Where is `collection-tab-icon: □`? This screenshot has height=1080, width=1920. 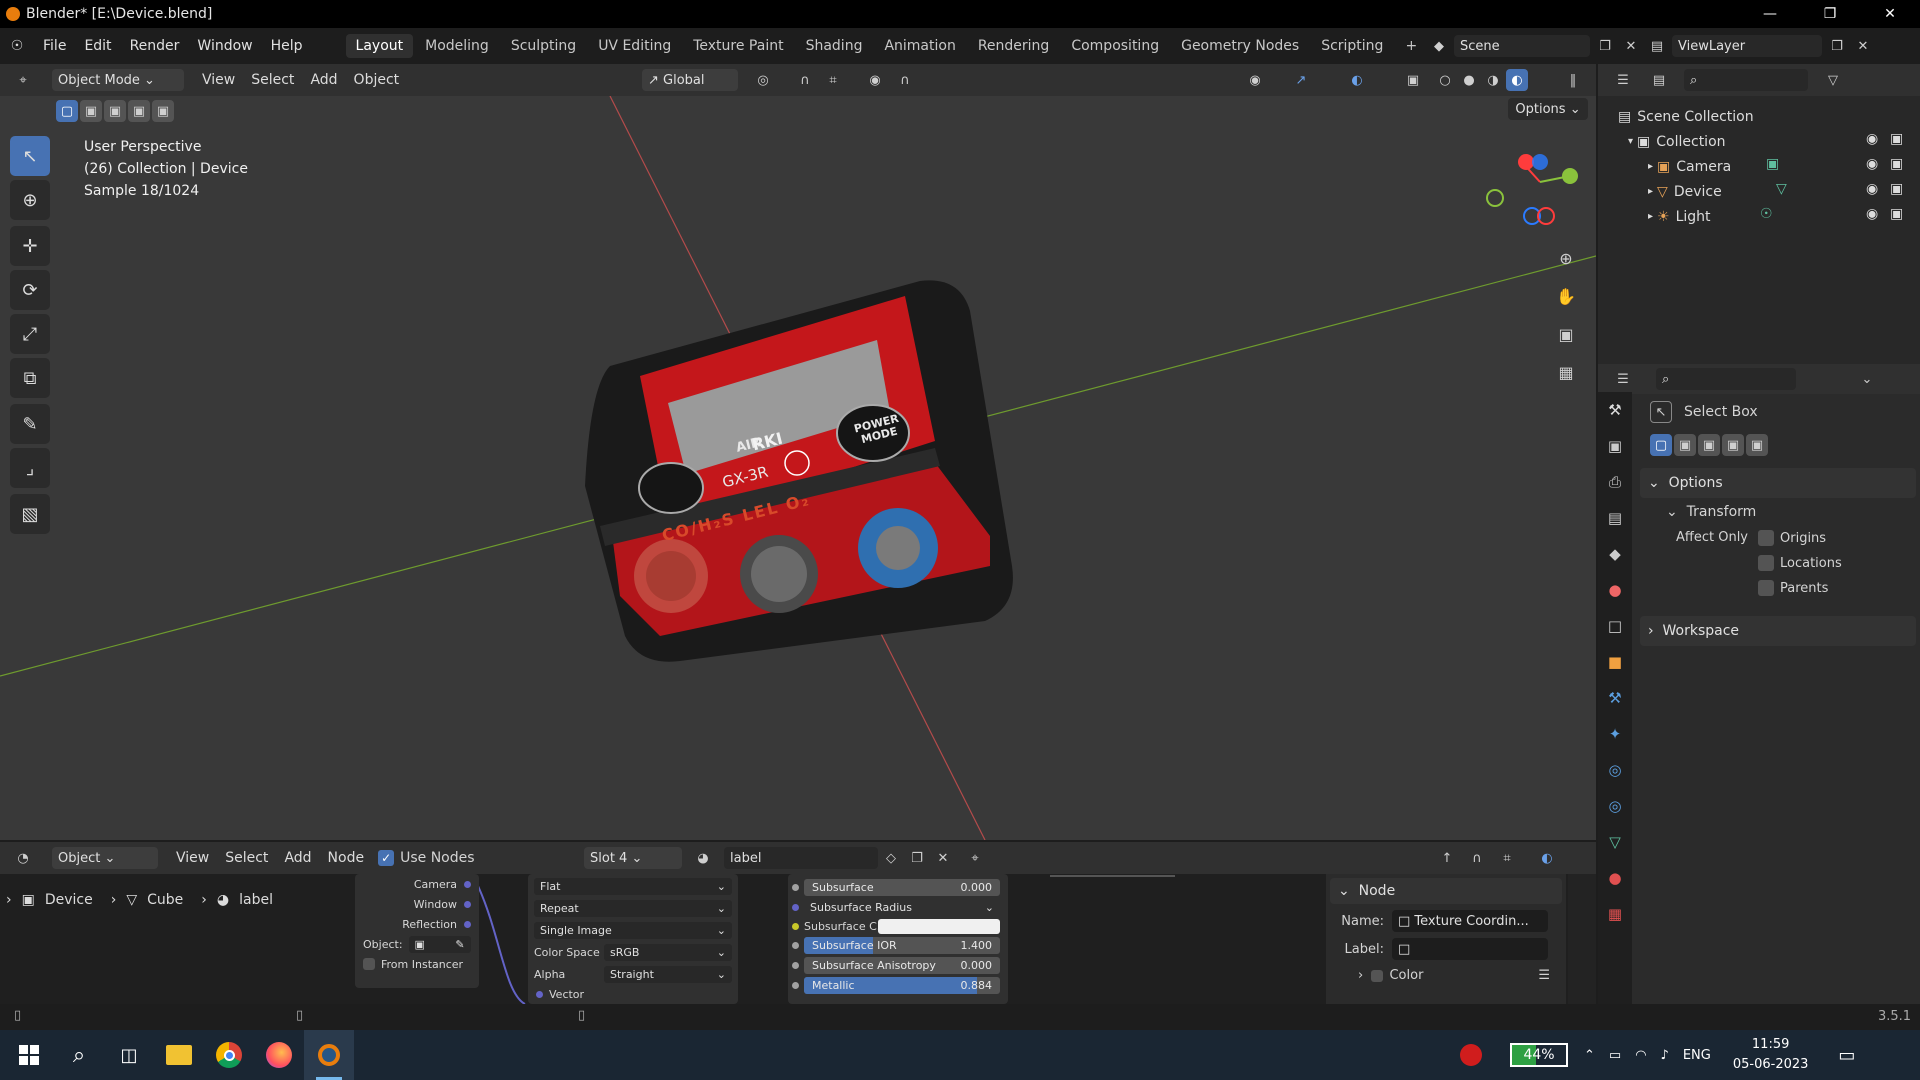 collection-tab-icon: □ is located at coordinates (1615, 626).